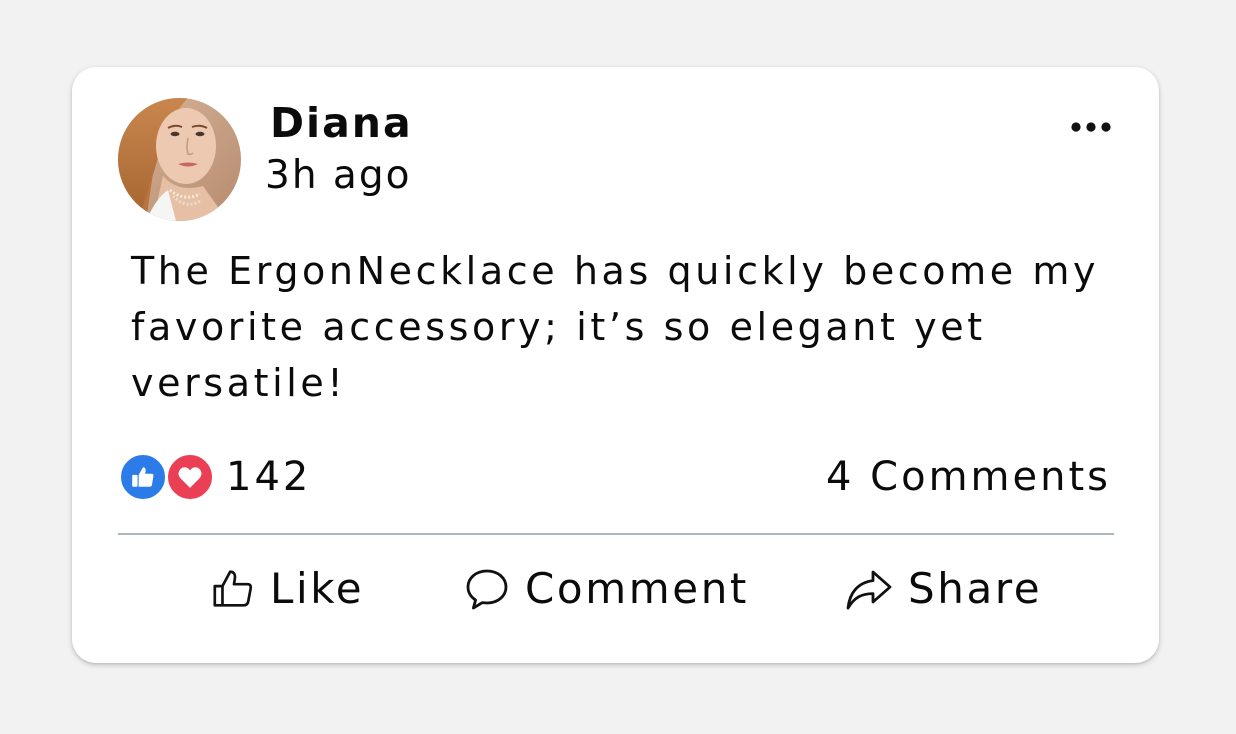  What do you see at coordinates (975, 588) in the screenshot?
I see `share-button-label: Share` at bounding box center [975, 588].